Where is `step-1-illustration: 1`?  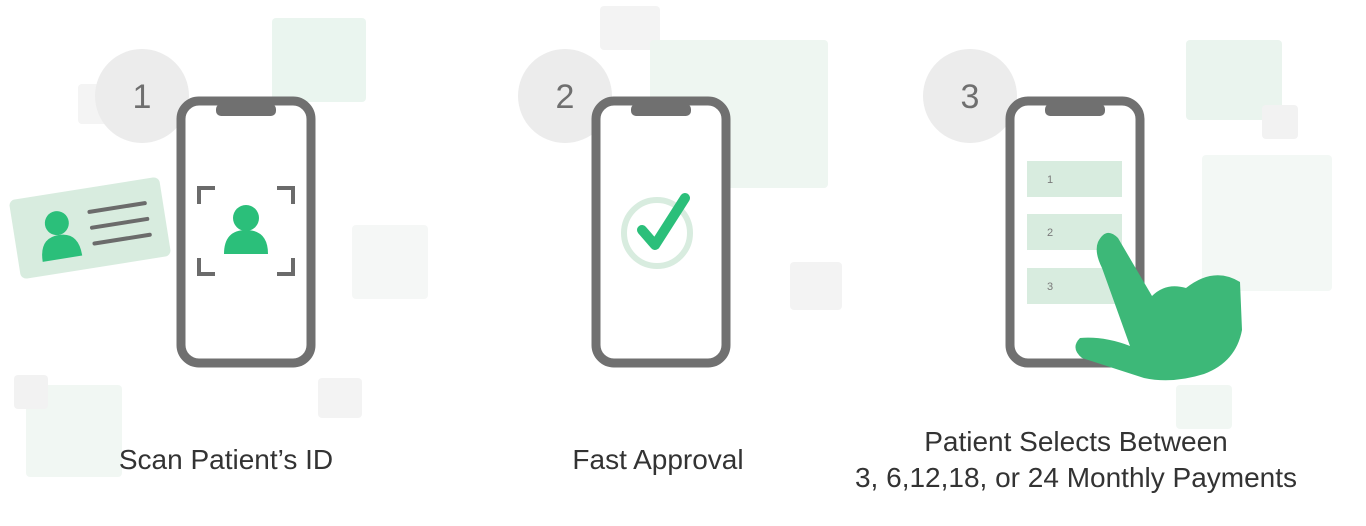
step-1-illustration: 1 is located at coordinates (162, 208).